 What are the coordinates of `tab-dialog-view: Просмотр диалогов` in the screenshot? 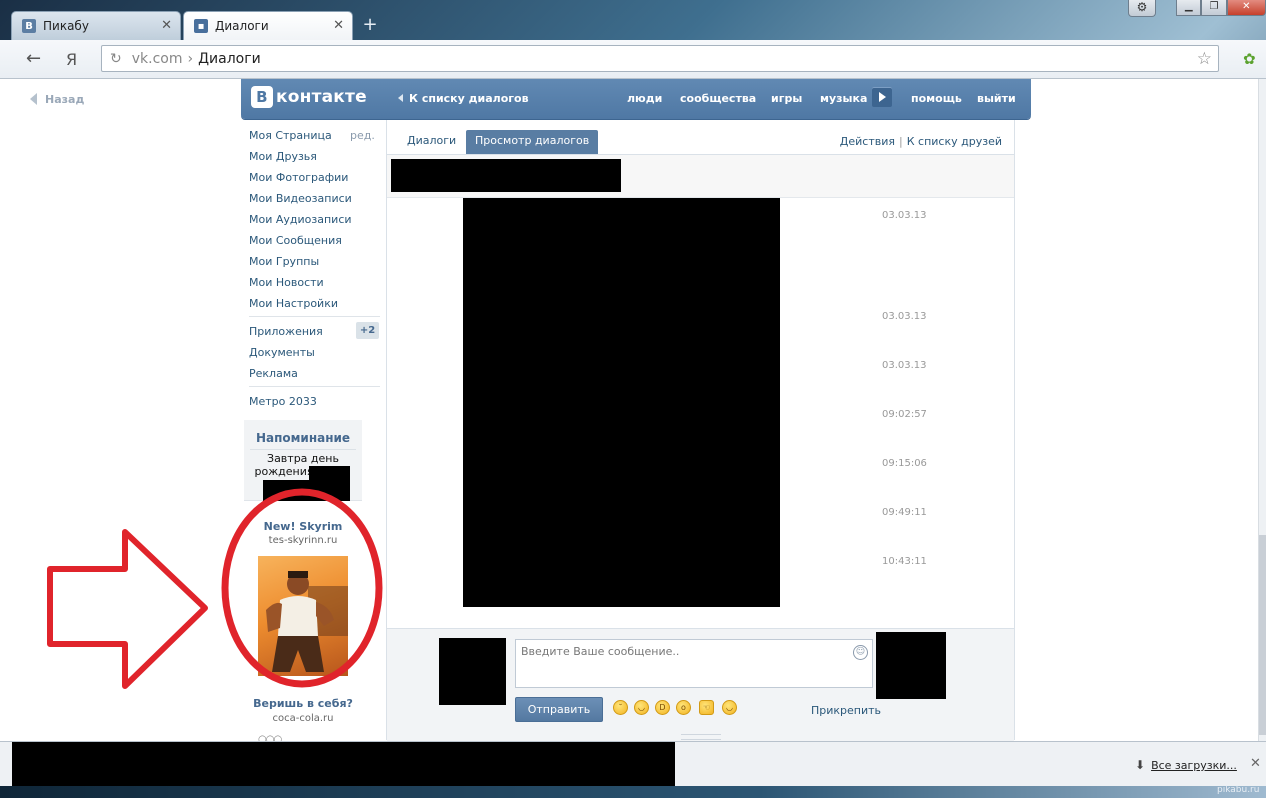 It's located at (532, 142).